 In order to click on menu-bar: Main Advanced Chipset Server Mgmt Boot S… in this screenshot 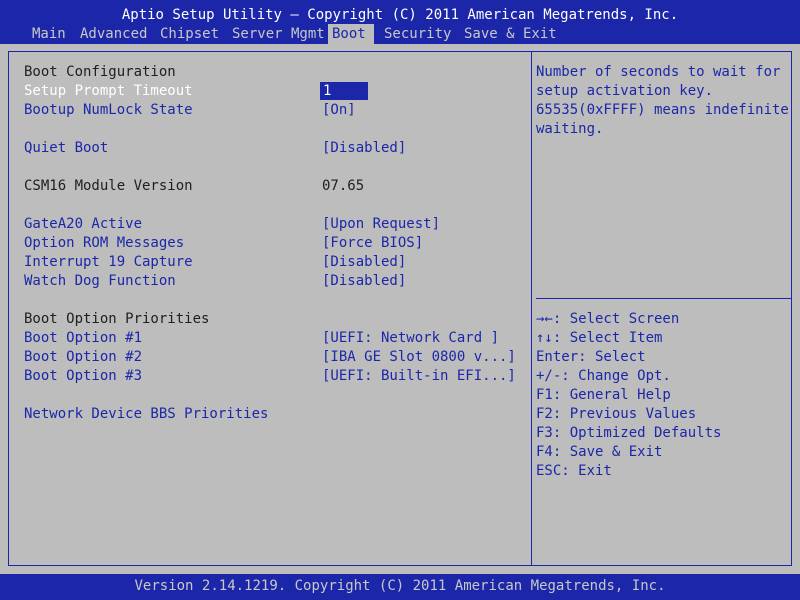, I will do `click(400, 34)`.